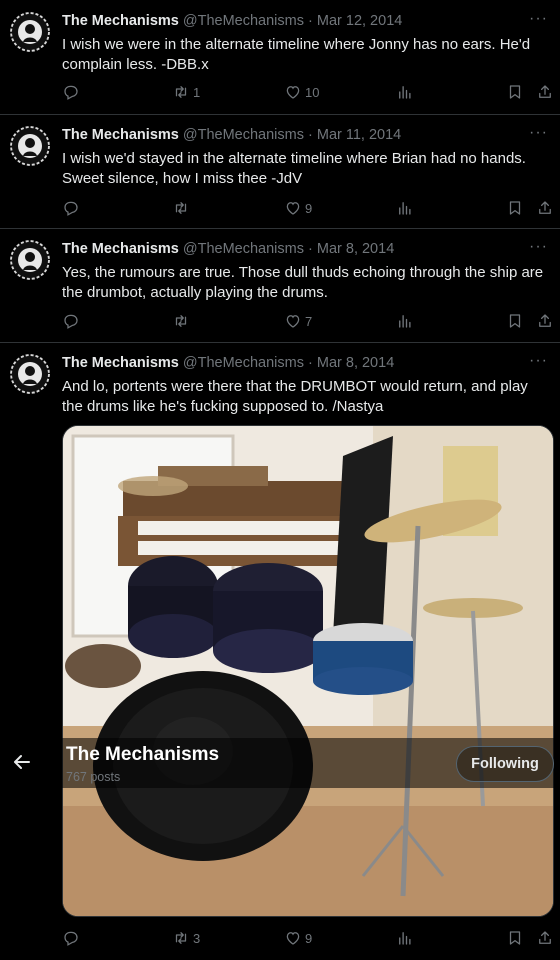 The height and width of the screenshot is (960, 560). Describe the element at coordinates (505, 764) in the screenshot. I see `following-button: Following` at that location.